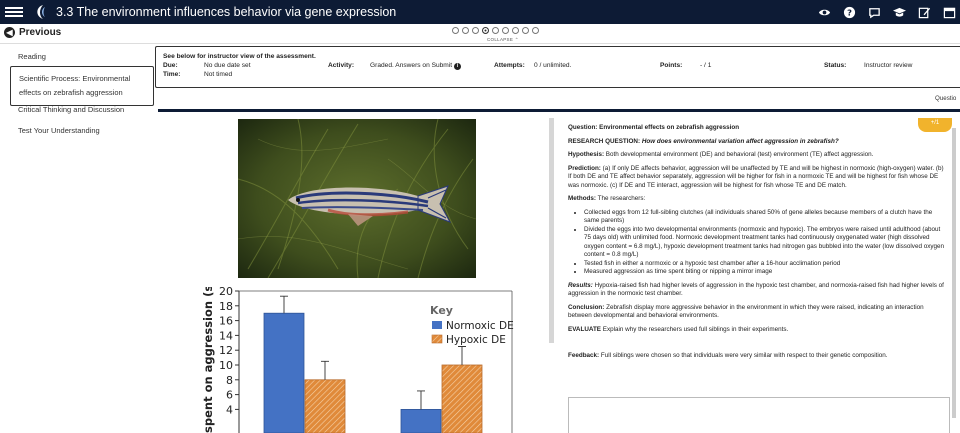  I want to click on time-value: Not timed, so click(218, 74).